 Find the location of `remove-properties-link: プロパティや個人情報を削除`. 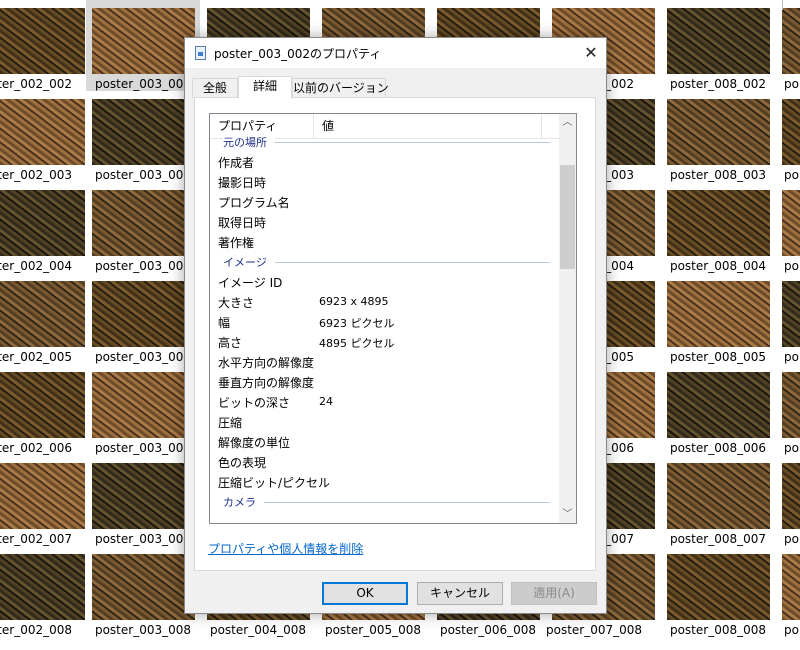

remove-properties-link: プロパティや個人情報を削除 is located at coordinates (285, 548).